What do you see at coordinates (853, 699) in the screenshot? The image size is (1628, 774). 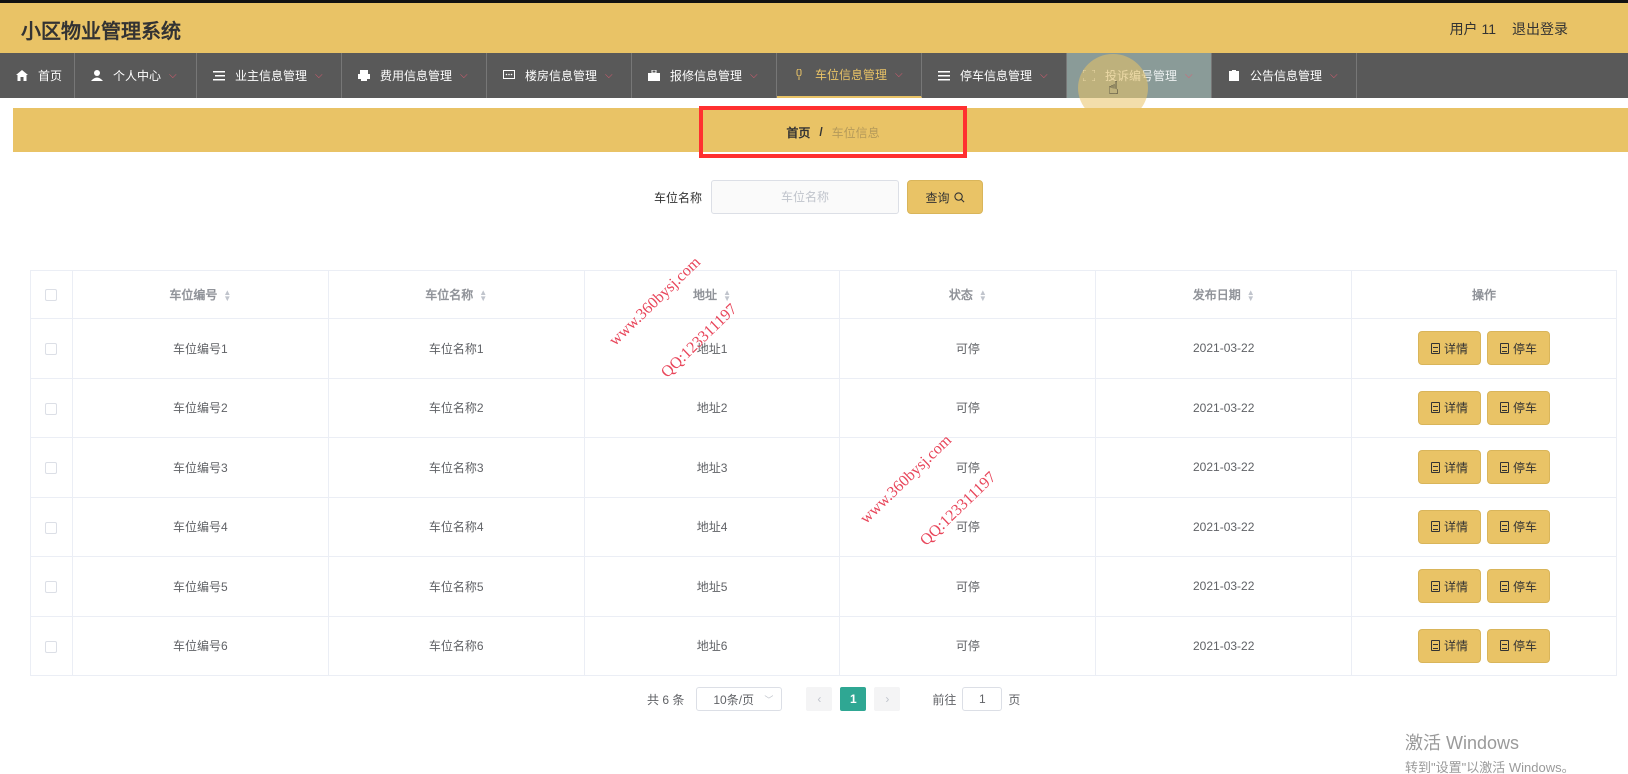 I see `page-number-current: 1` at bounding box center [853, 699].